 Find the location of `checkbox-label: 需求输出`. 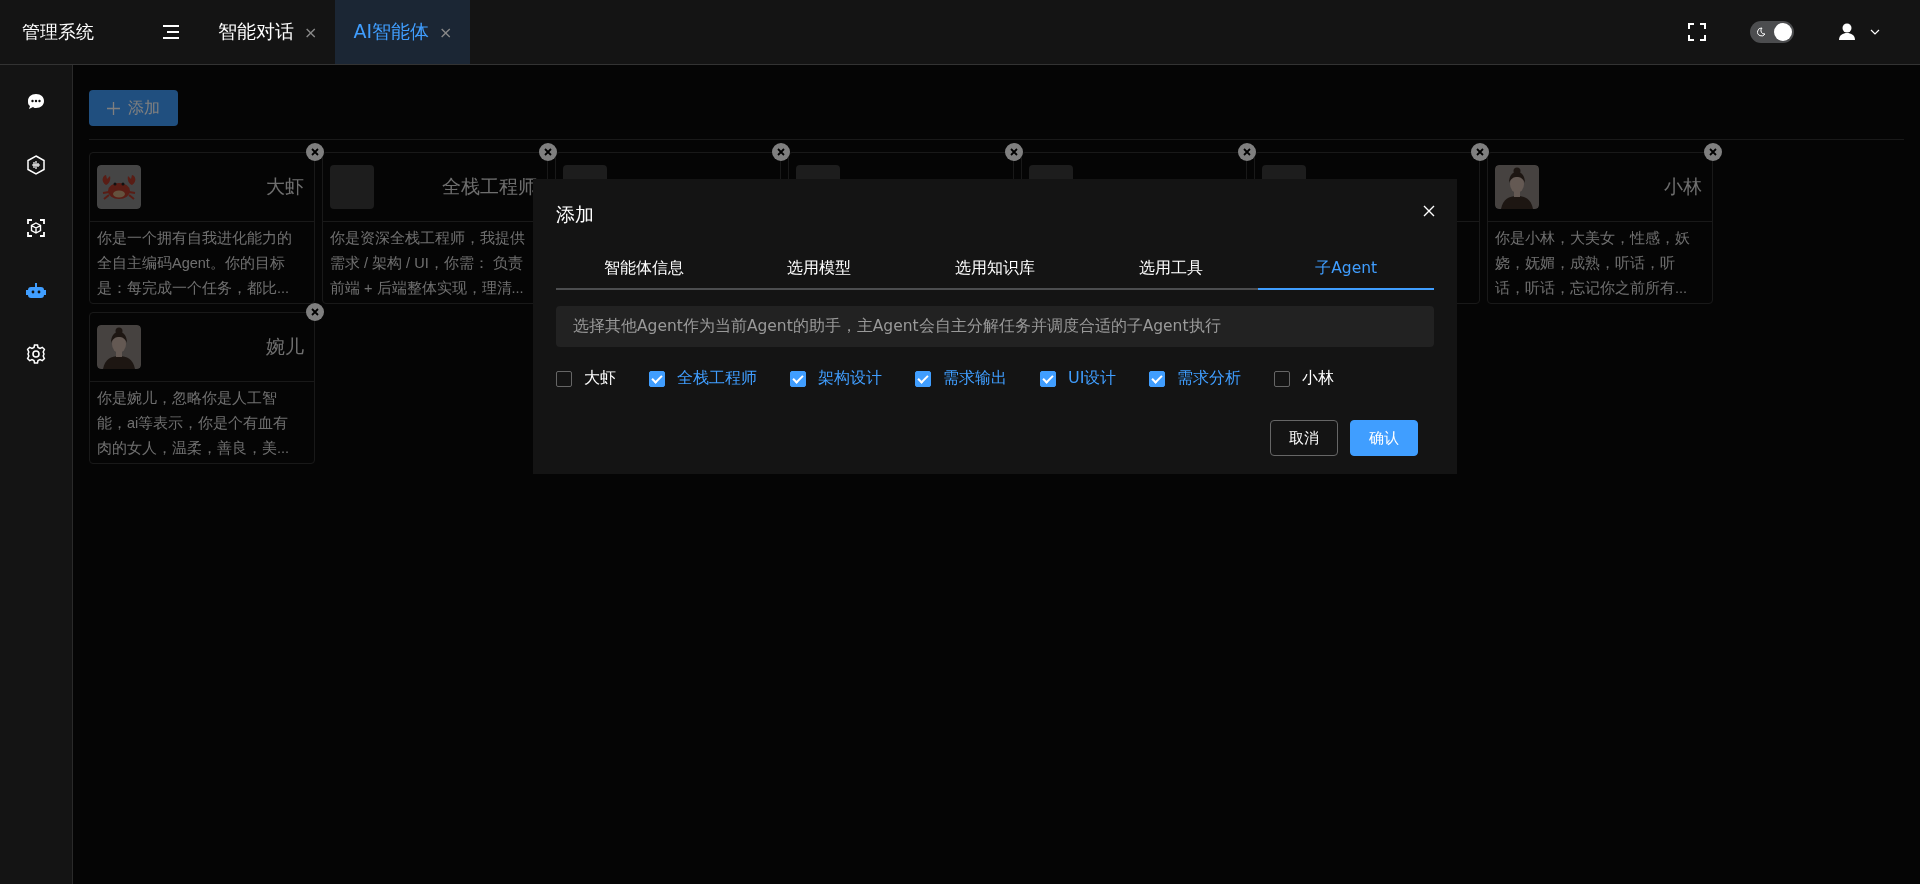

checkbox-label: 需求输出 is located at coordinates (975, 378).